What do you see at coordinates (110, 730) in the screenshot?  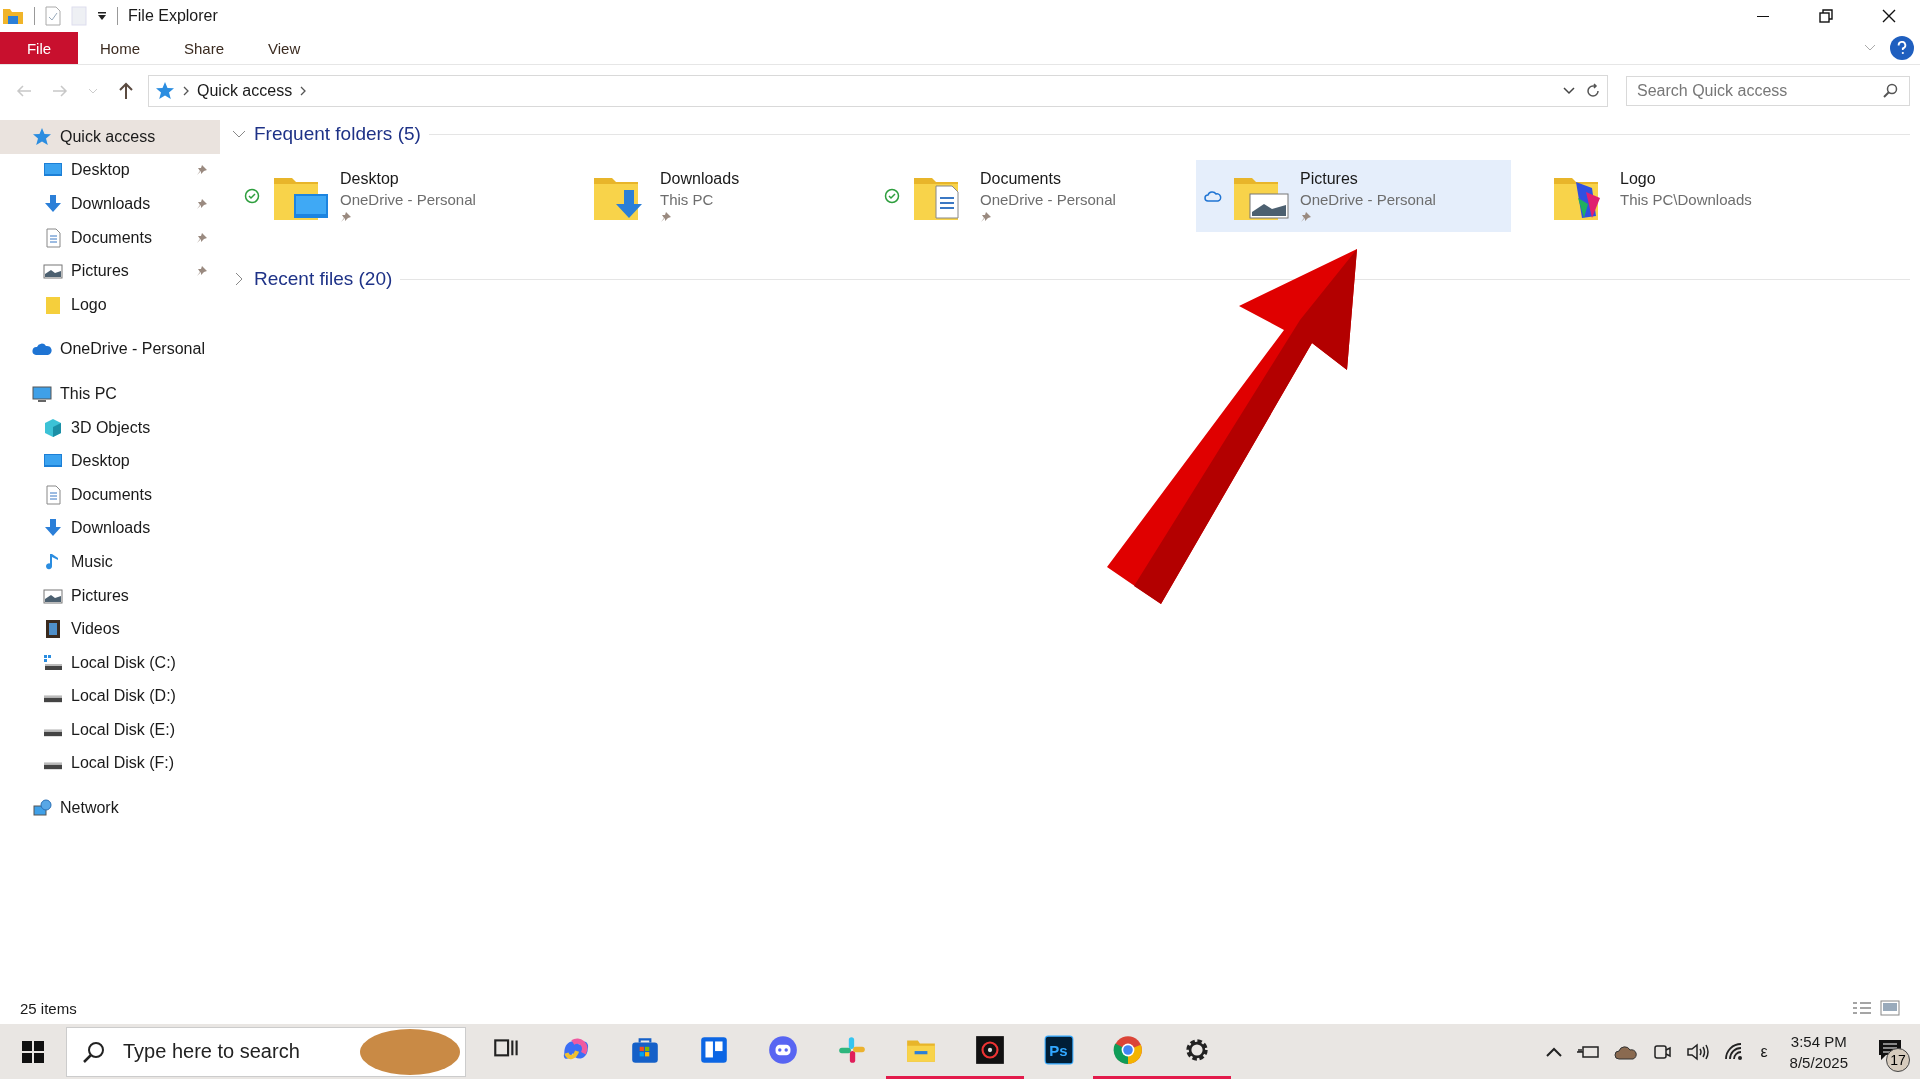 I see `sidebar-item: Local Disk (E:)` at bounding box center [110, 730].